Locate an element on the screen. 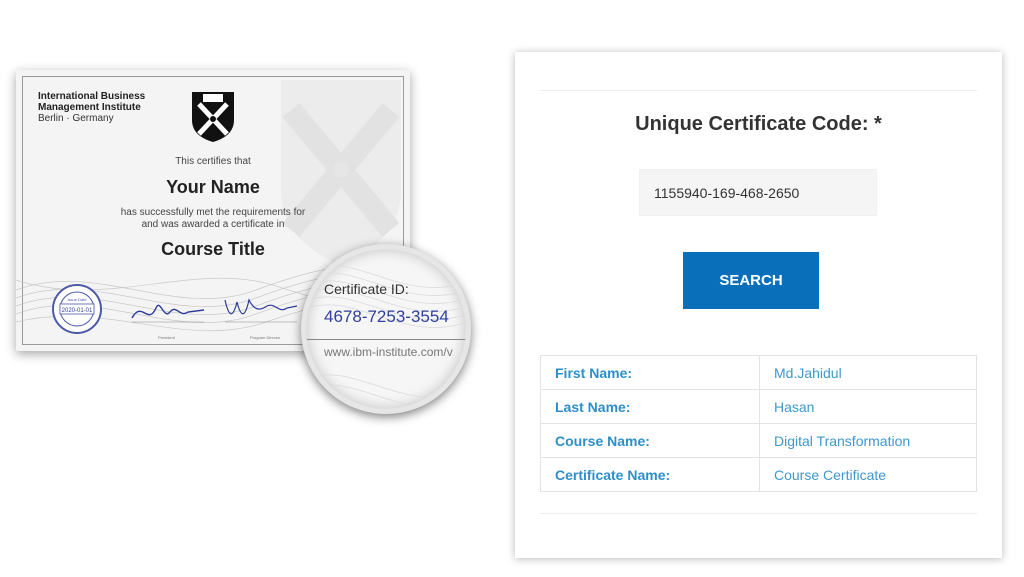  certificate-id-label: Certificate ID: is located at coordinates (366, 289).